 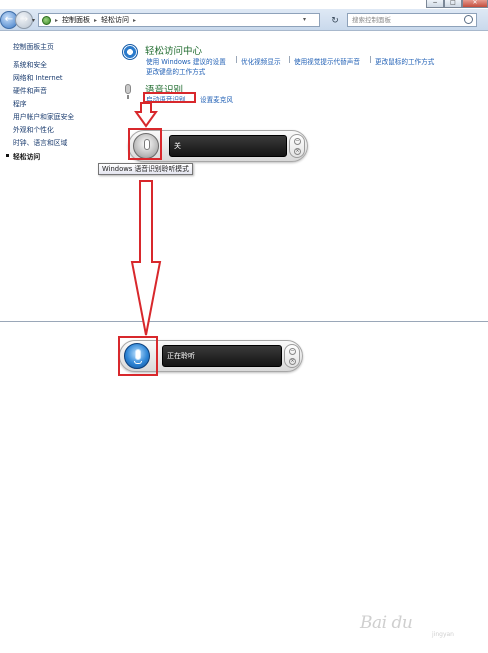 I want to click on minimize-speech-icon: −, so click(x=292, y=351).